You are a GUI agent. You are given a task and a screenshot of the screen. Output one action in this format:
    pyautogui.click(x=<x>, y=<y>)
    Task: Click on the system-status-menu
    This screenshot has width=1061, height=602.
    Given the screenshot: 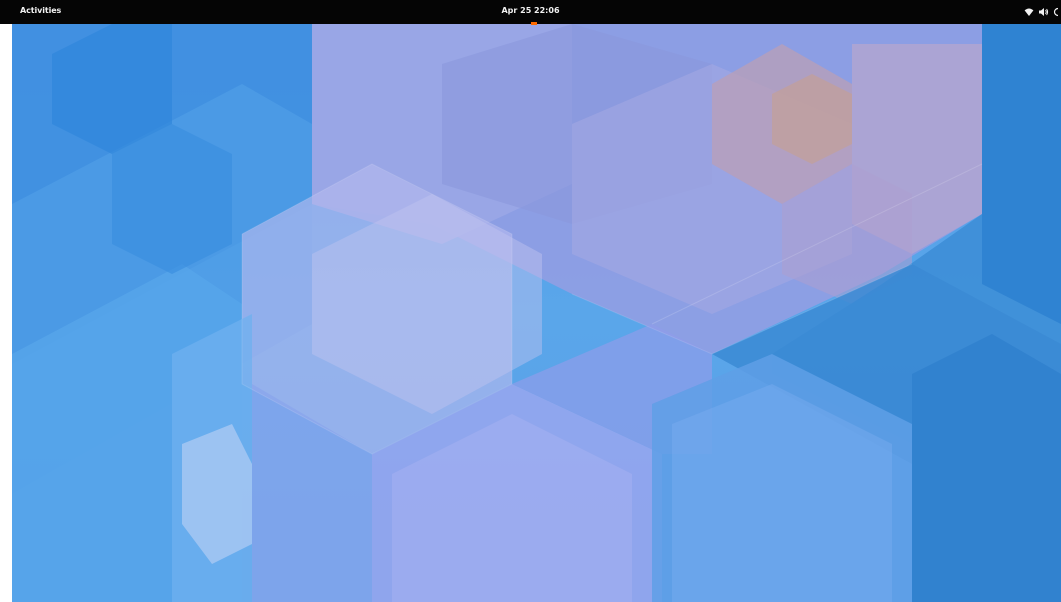 What is the action you would take?
    pyautogui.click(x=1042, y=12)
    